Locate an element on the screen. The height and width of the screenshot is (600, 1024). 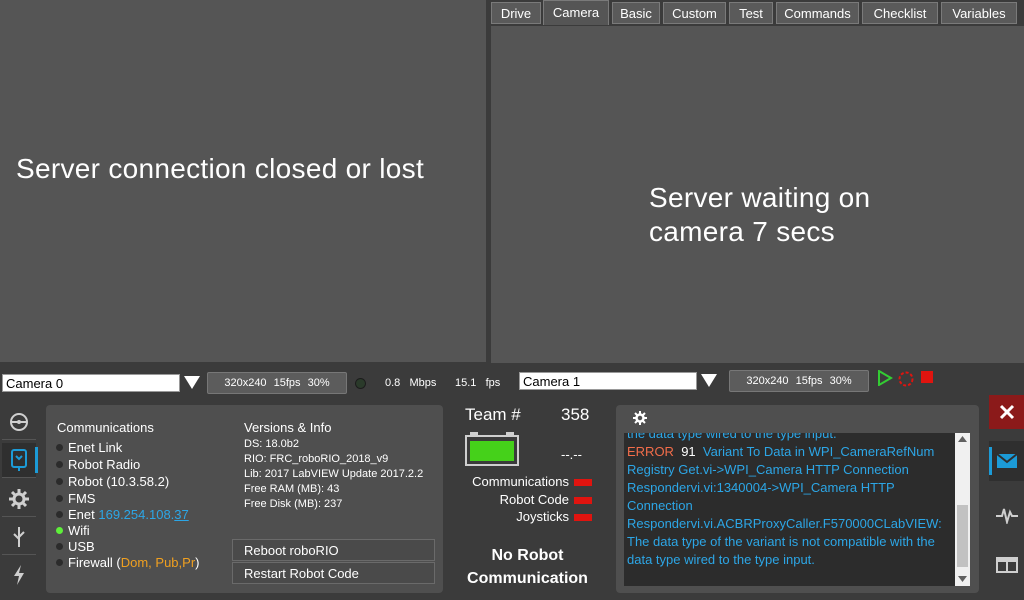
message-log-scrollbar is located at coordinates (962, 509).